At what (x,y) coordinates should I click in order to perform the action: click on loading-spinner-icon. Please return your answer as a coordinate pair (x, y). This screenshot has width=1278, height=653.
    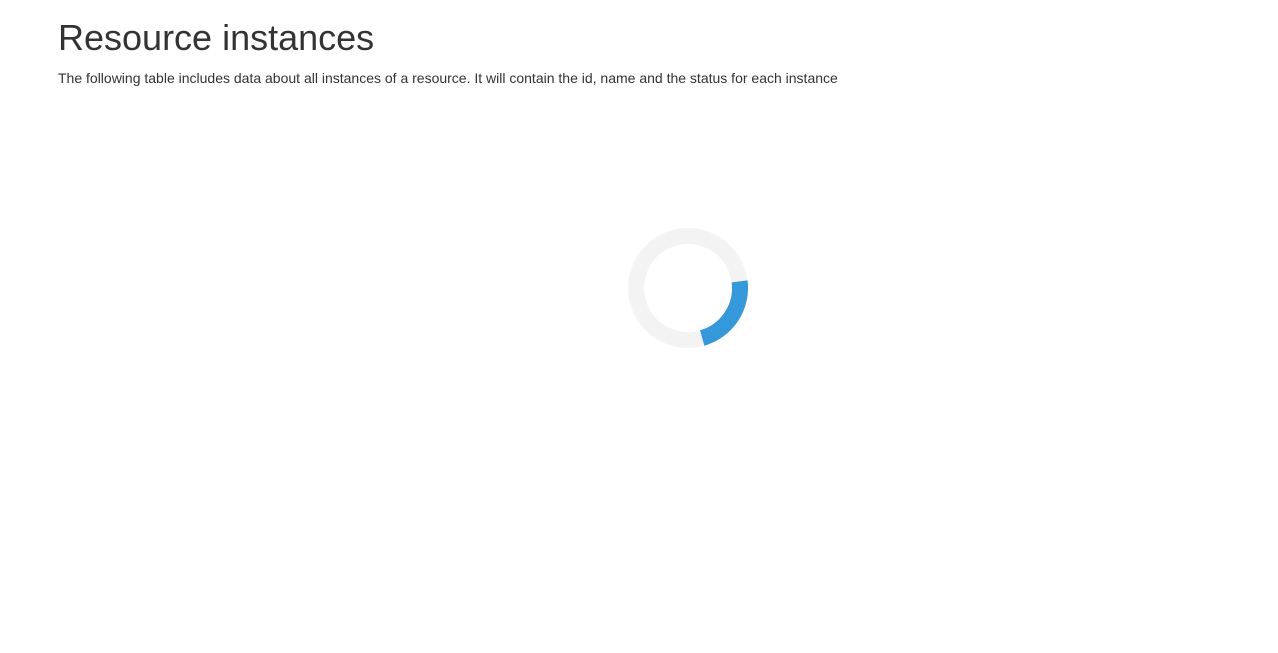
    Looking at the image, I should click on (688, 288).